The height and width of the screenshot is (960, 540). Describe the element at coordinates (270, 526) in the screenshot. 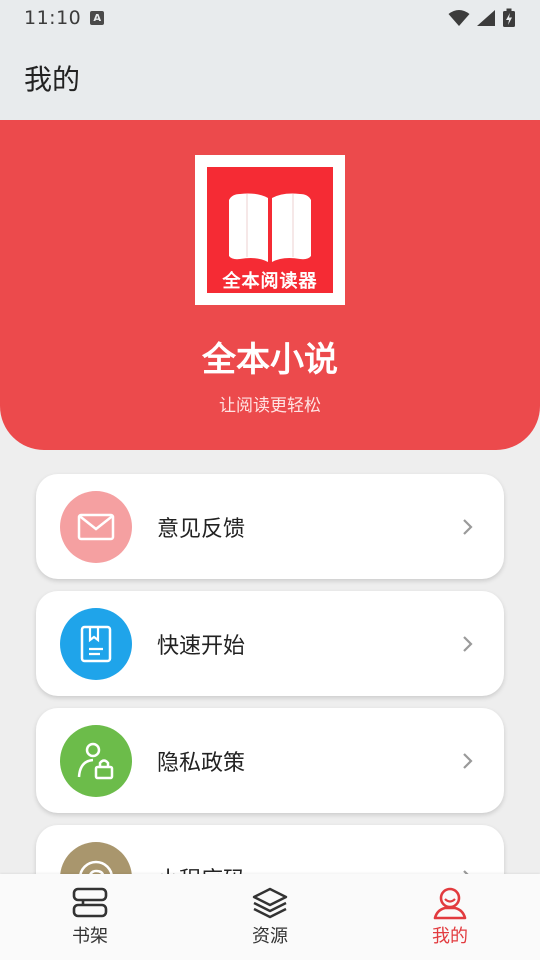

I see `menu-item-feedback: 意见反馈` at that location.